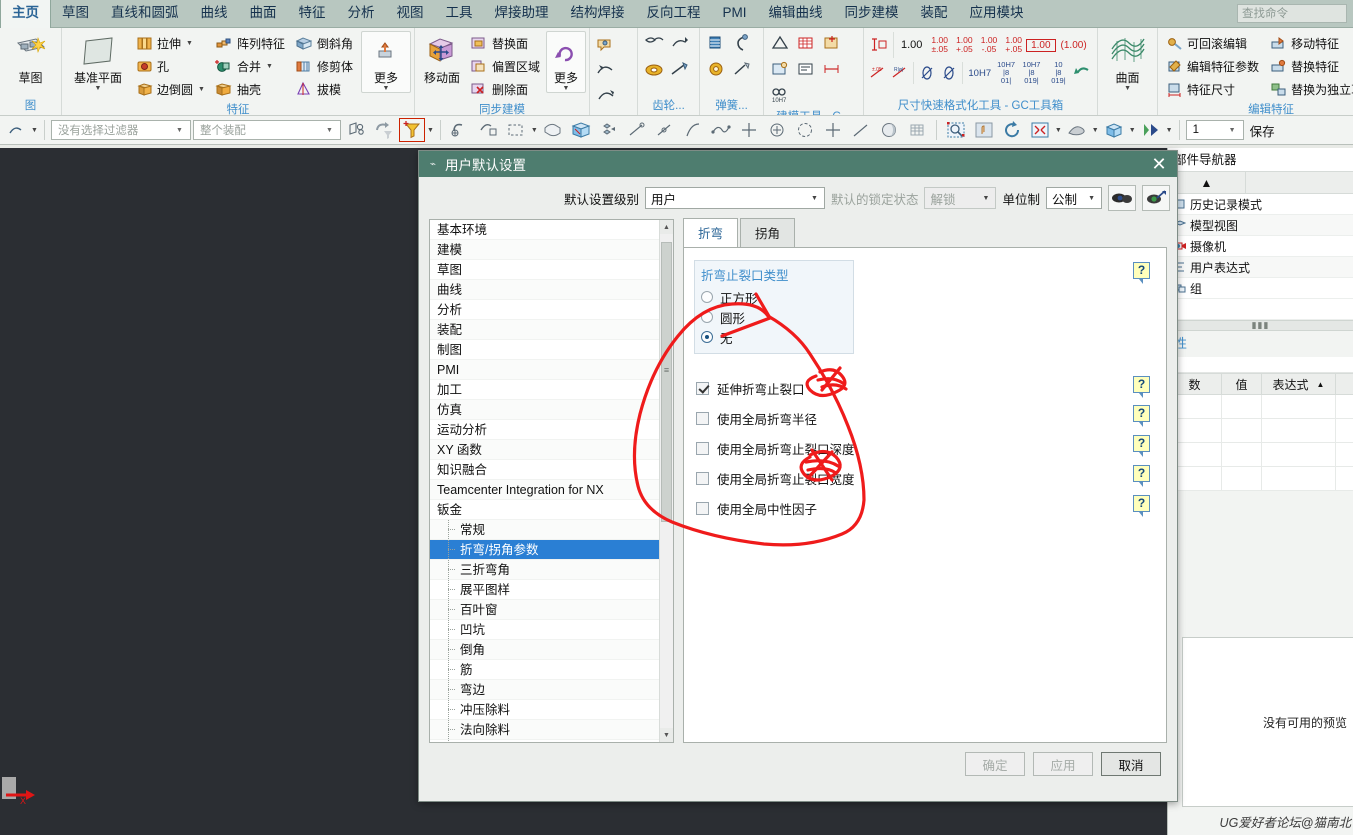 This screenshot has width=1353, height=835. I want to click on fit-label-3: 10H7 |8 019|, so click(1031, 73).